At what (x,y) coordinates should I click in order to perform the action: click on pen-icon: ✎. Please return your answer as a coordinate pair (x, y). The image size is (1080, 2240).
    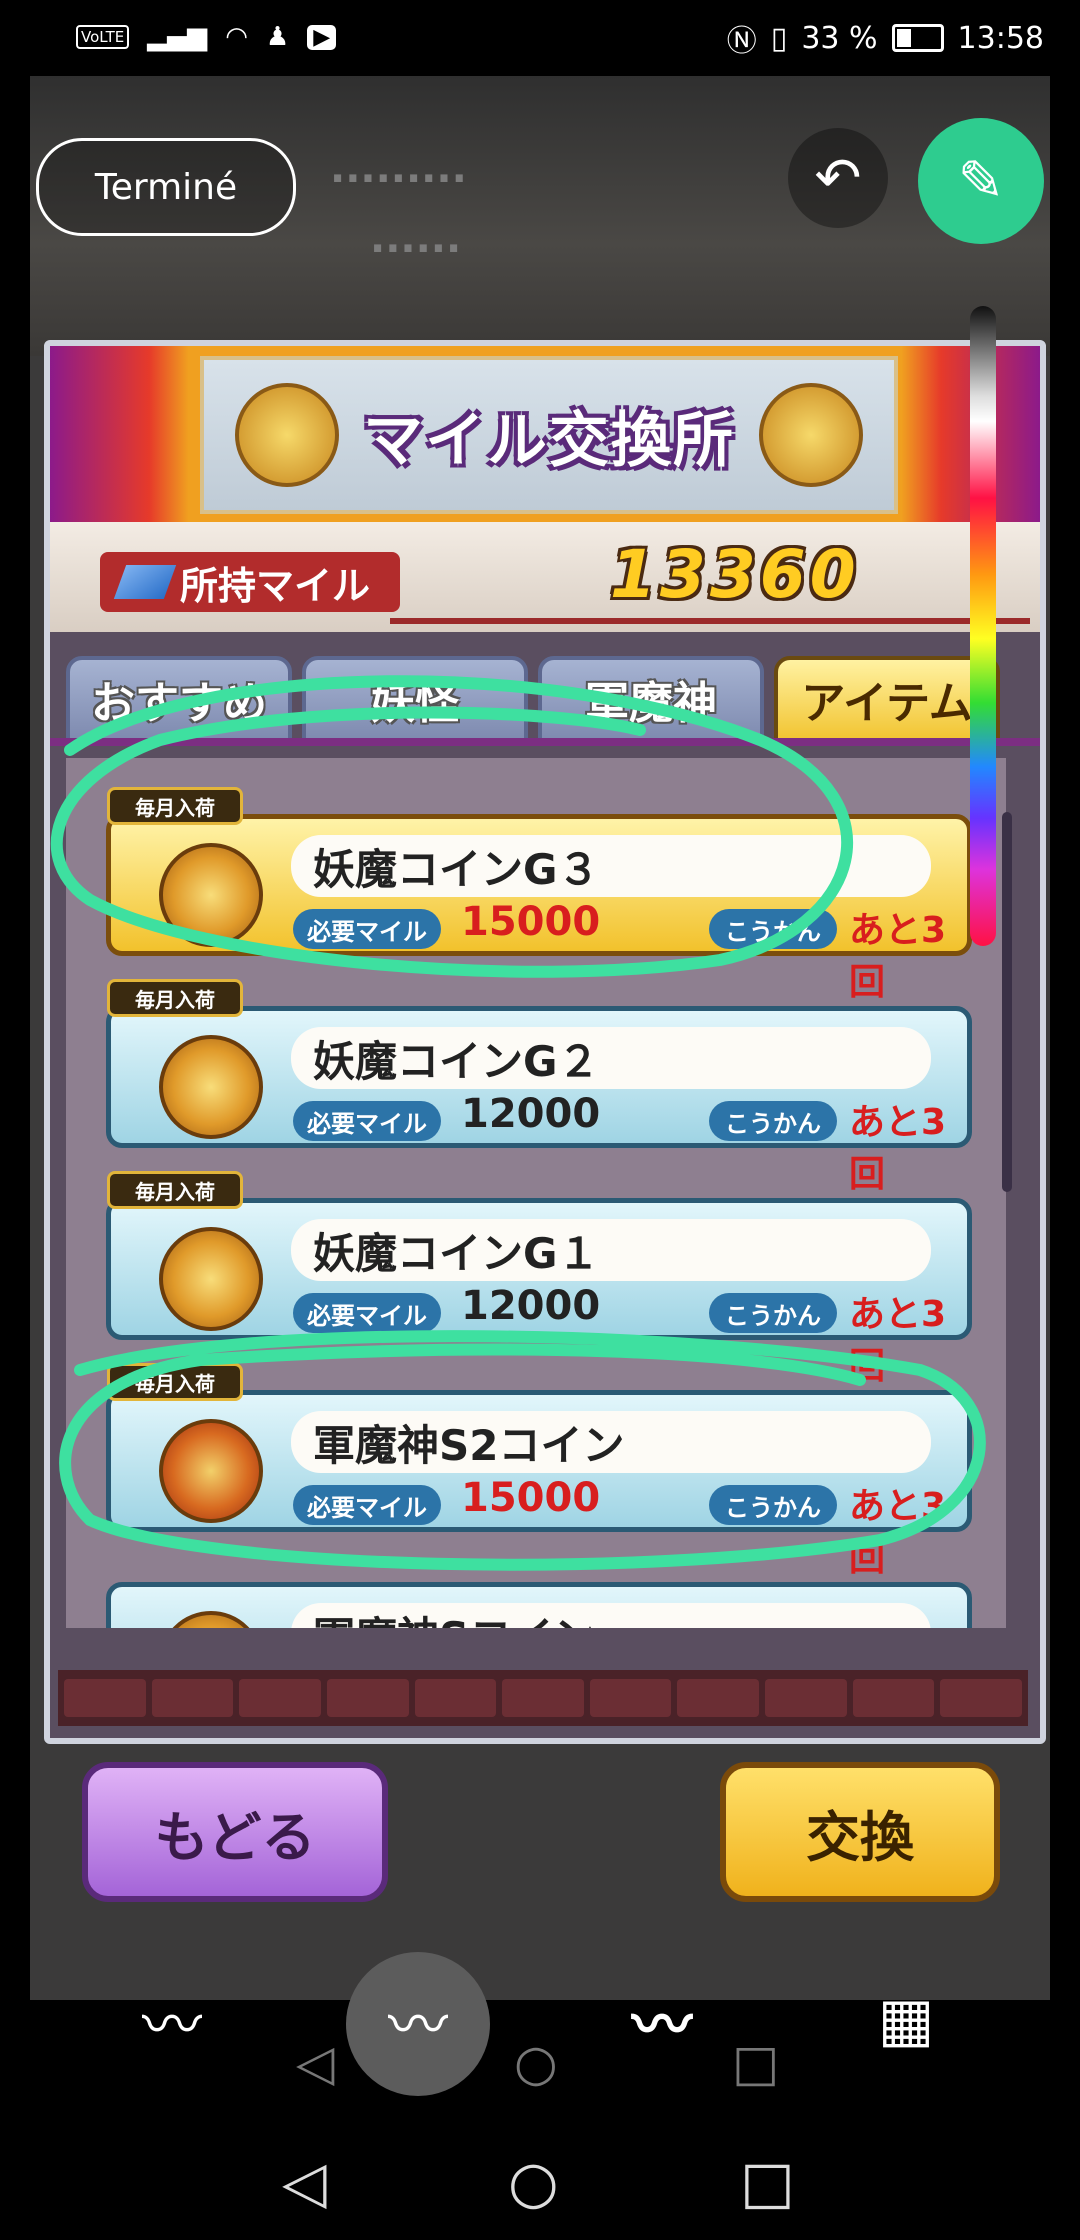
    Looking at the image, I should click on (981, 181).